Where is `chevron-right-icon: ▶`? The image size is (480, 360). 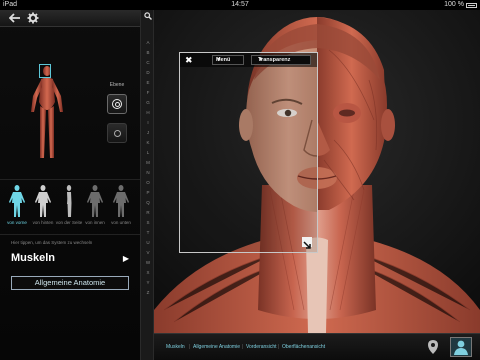
chevron-right-icon: ▶ is located at coordinates (125, 258).